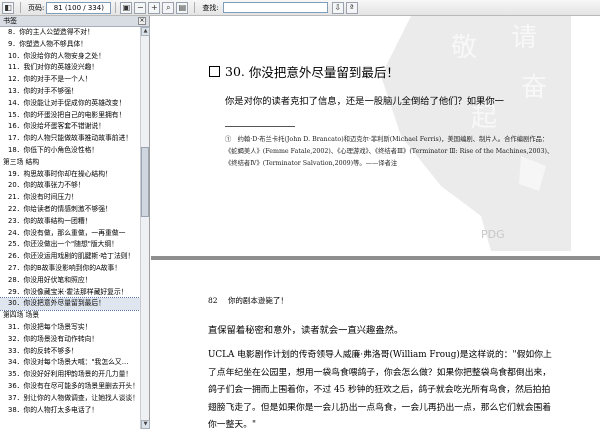 The height and width of the screenshot is (429, 600). I want to click on scroll-down-icon: ▼, so click(145, 424).